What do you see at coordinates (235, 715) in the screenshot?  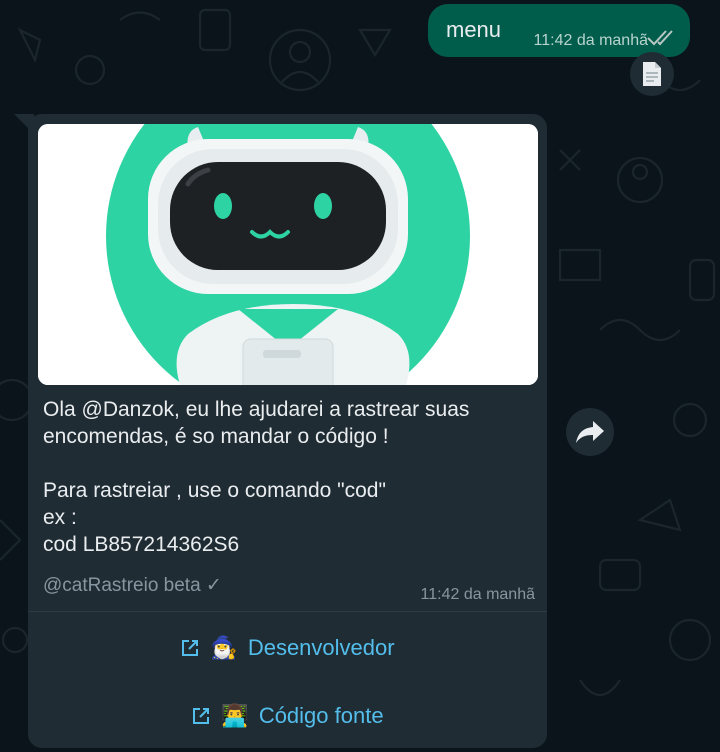 I see `technologist-emoji-icon: 👨‍💻` at bounding box center [235, 715].